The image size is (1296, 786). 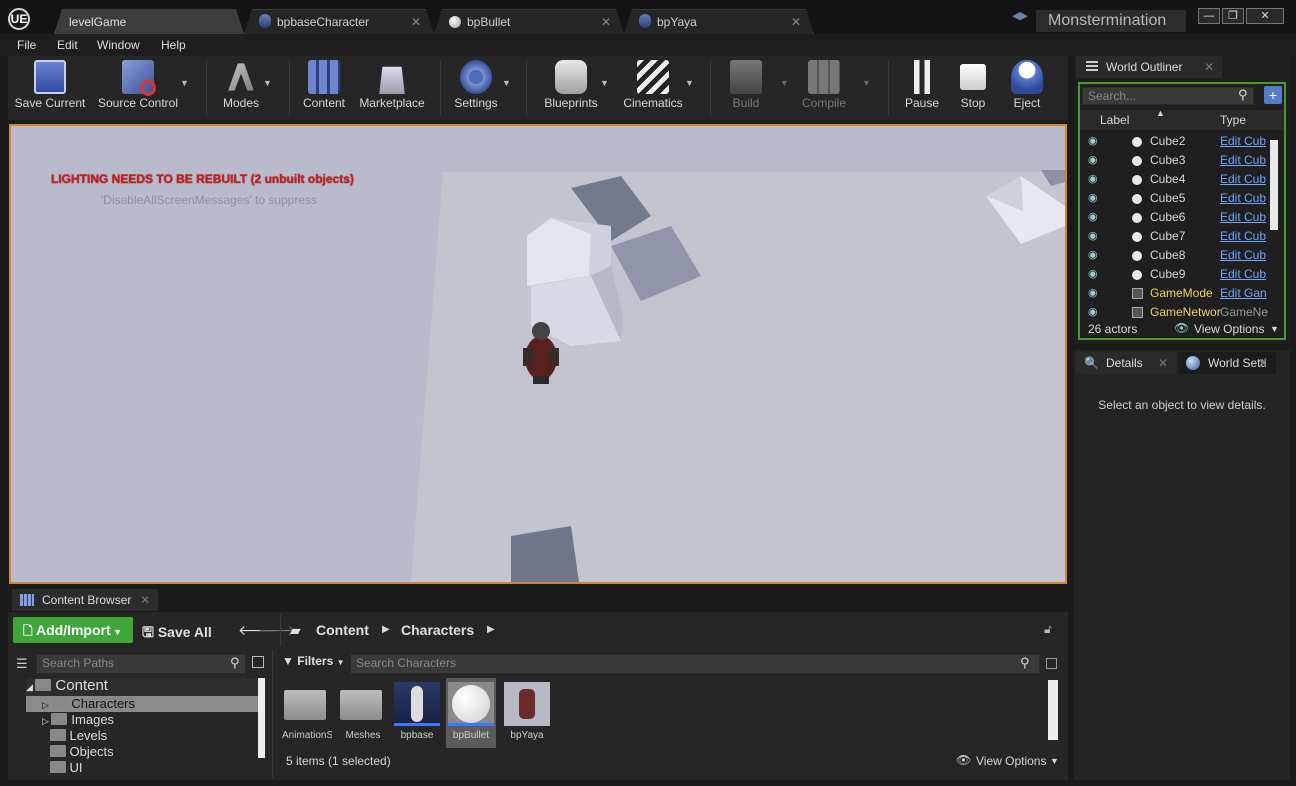 What do you see at coordinates (22, 664) in the screenshot?
I see `sources-toggle-icon: ☰` at bounding box center [22, 664].